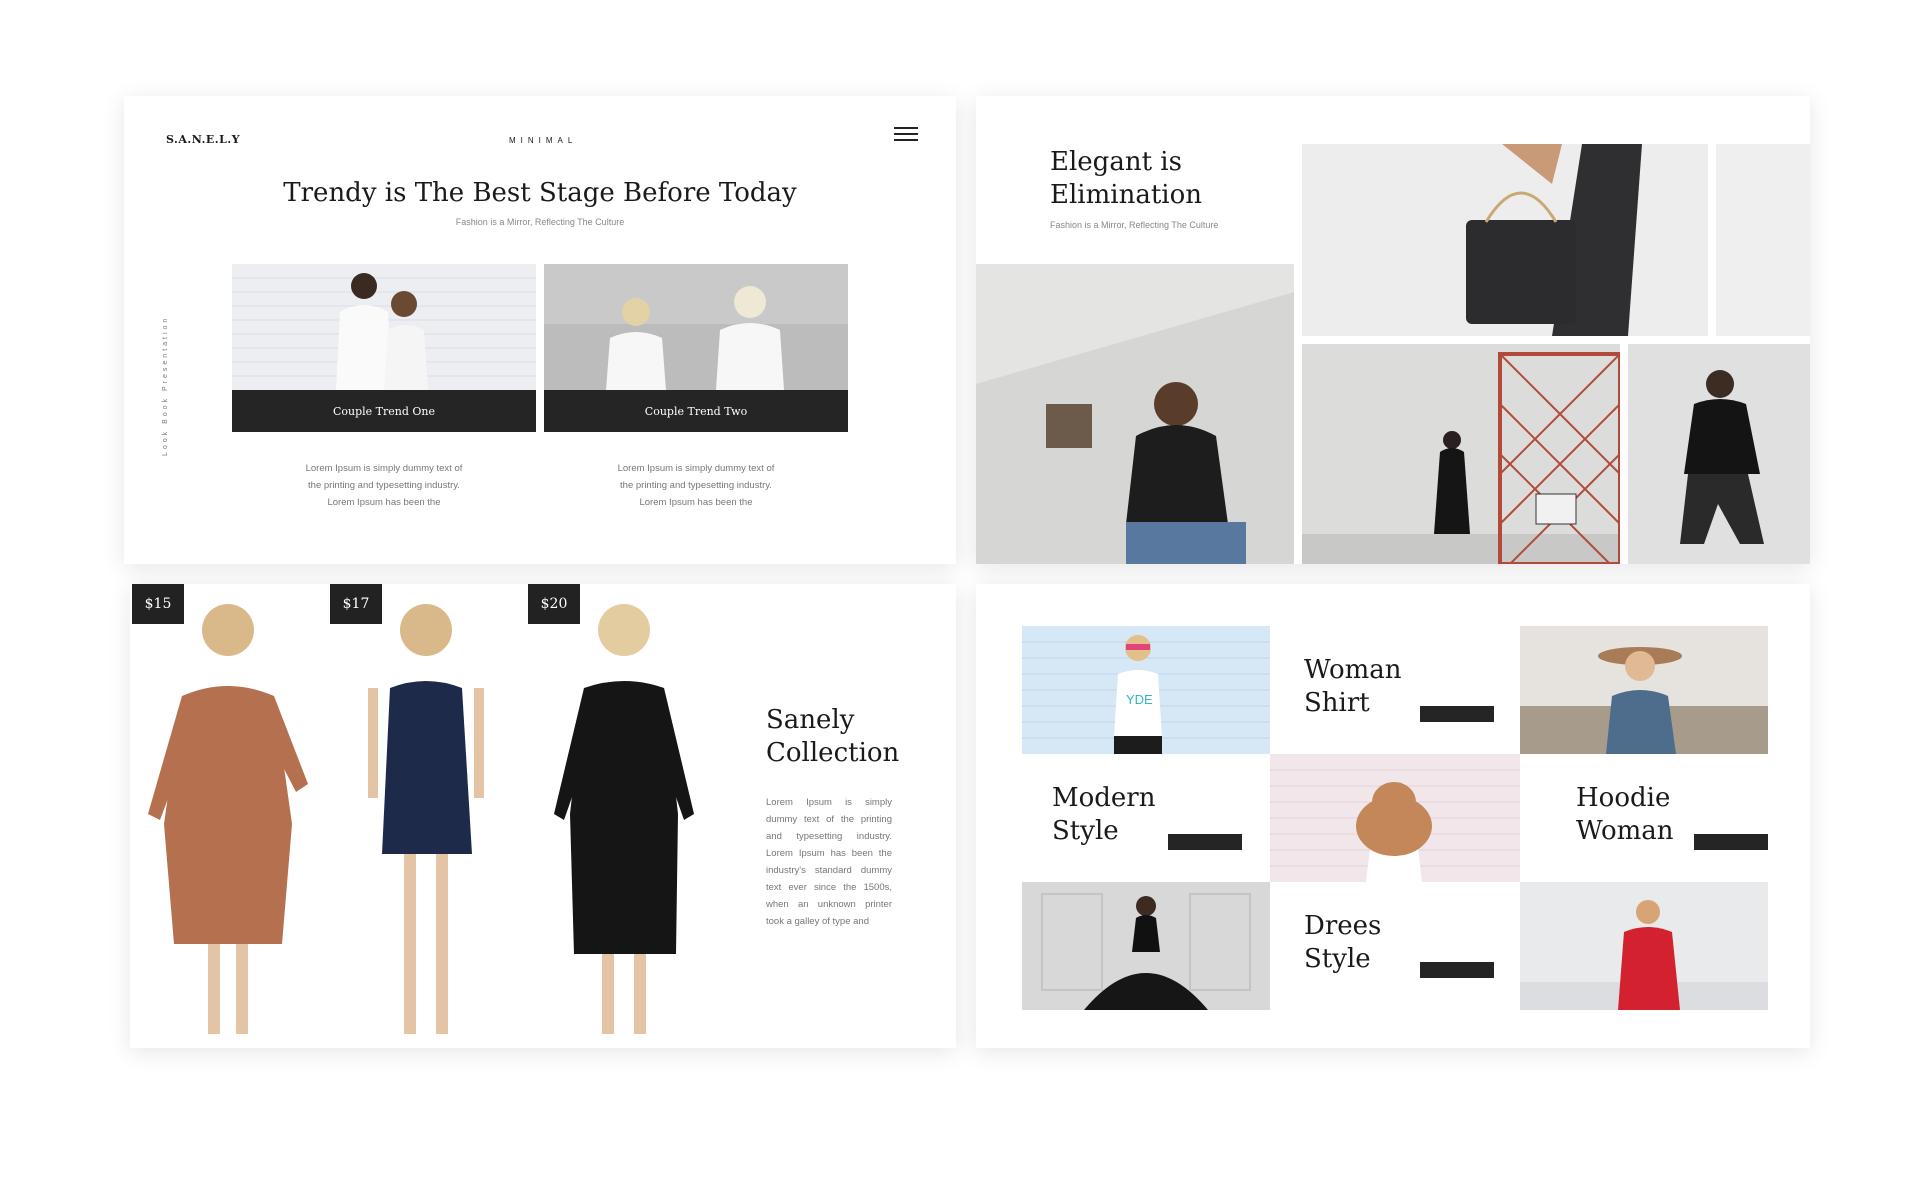  Describe the element at coordinates (810, 720) in the screenshot. I see `title-line: Sanely` at that location.